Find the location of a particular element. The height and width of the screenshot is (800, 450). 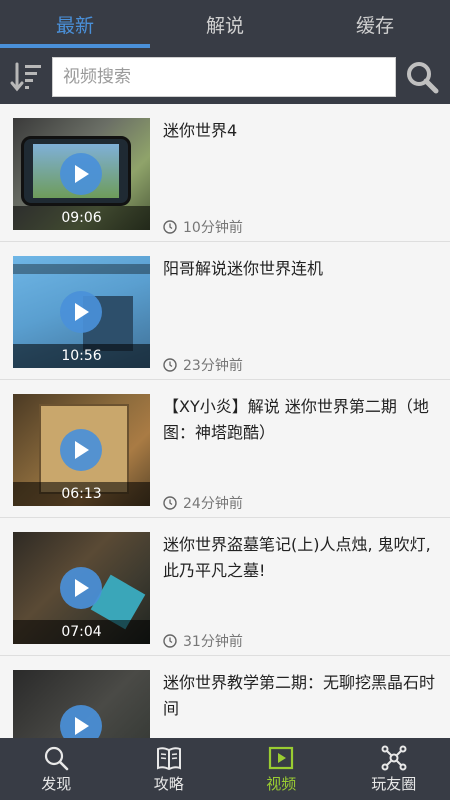

nav-video: 视频 is located at coordinates (281, 769).